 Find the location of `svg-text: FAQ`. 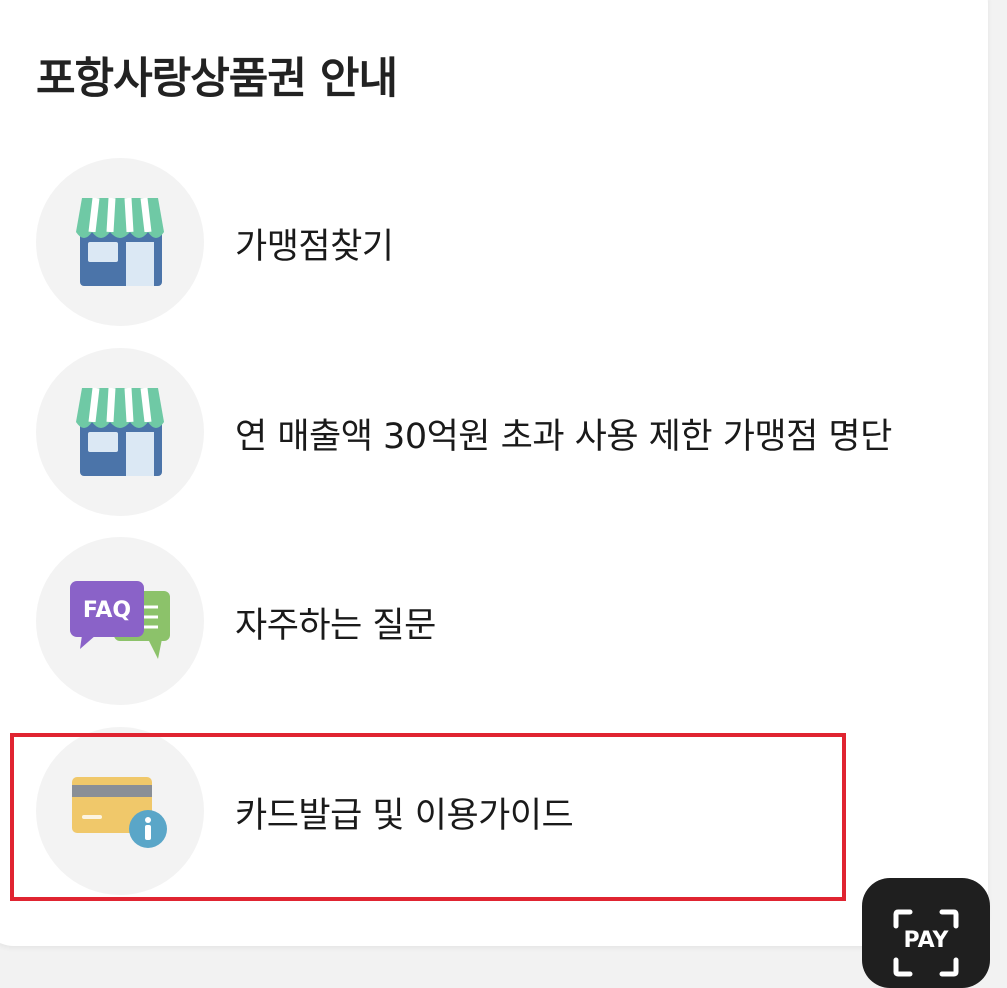

svg-text: FAQ is located at coordinates (107, 610).